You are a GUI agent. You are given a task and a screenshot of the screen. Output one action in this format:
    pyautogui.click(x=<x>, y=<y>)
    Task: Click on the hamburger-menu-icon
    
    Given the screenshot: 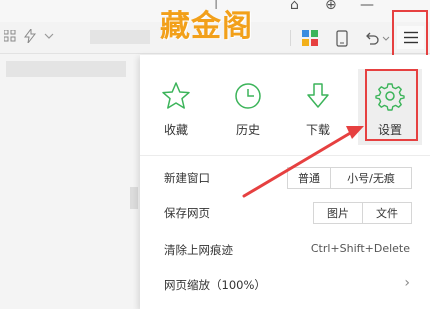 What is the action you would take?
    pyautogui.click(x=410, y=37)
    